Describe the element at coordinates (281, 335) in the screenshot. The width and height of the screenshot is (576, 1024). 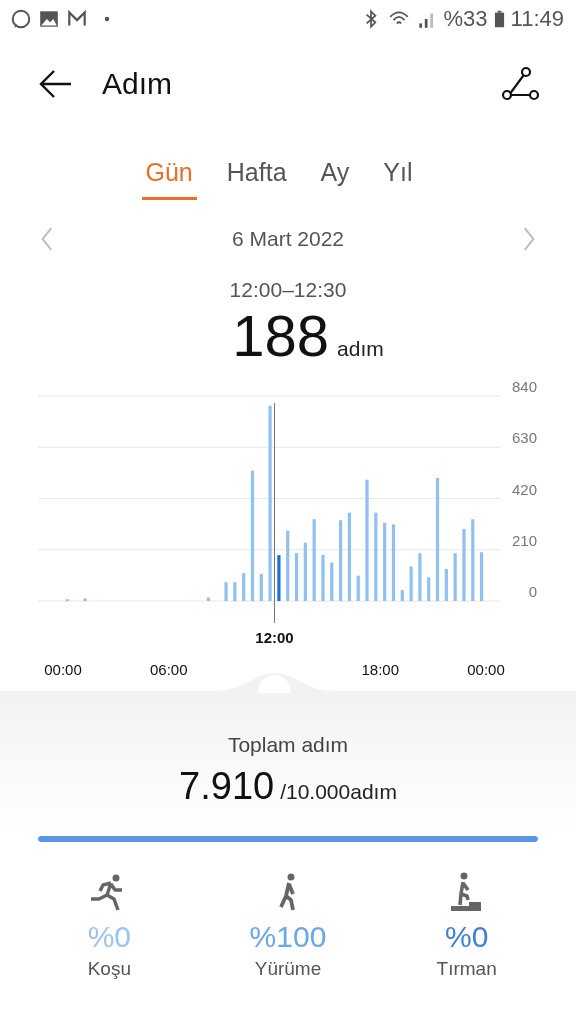
I see `step-count: 188` at that location.